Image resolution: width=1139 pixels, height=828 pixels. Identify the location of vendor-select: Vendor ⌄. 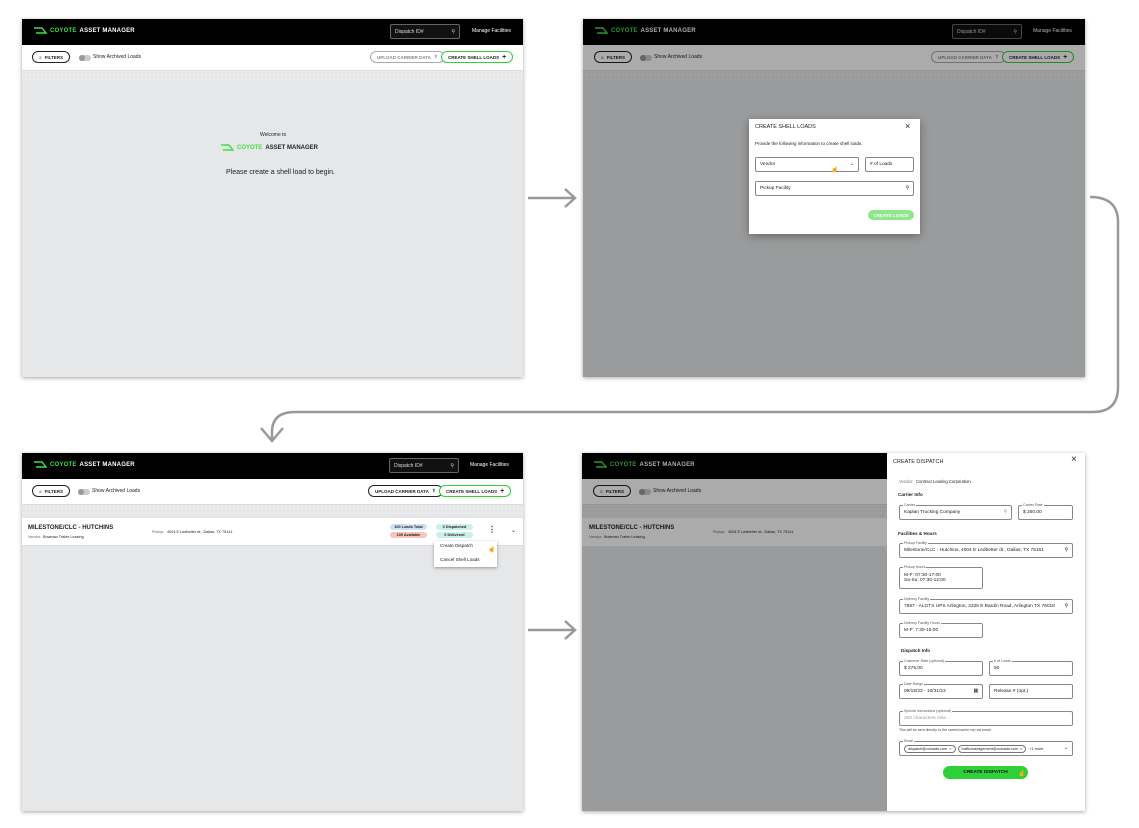
(807, 164).